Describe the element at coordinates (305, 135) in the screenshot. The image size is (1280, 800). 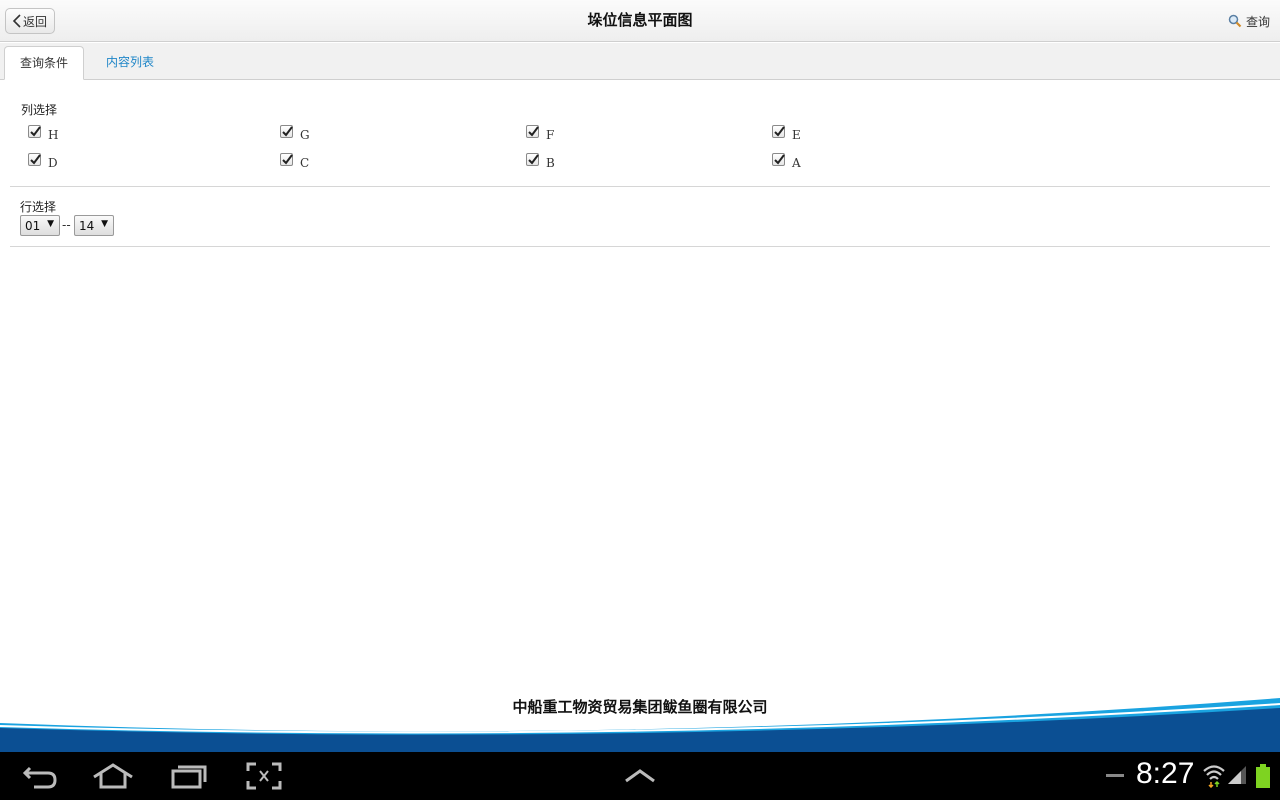
I see `column-checkbox-label: G` at that location.